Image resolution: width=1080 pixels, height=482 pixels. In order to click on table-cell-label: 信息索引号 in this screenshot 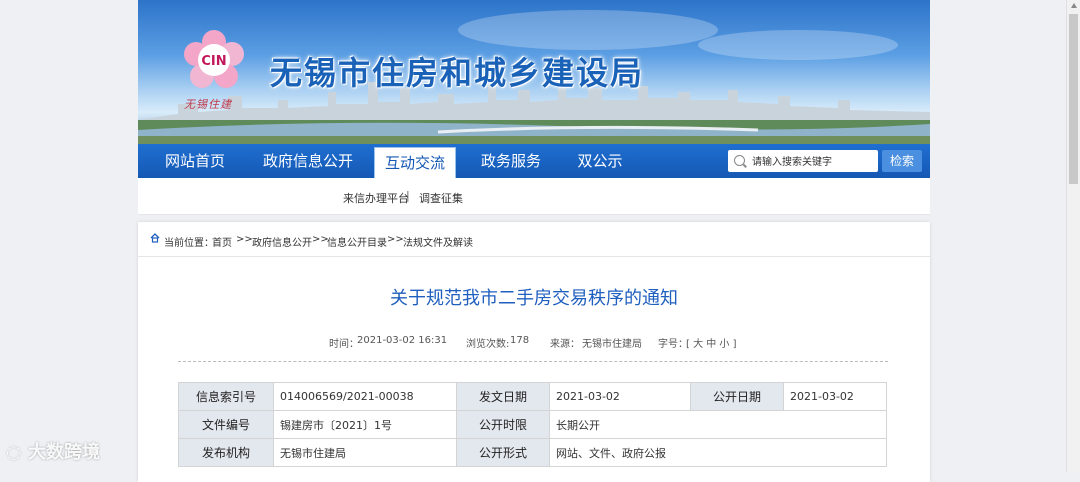, I will do `click(226, 396)`.